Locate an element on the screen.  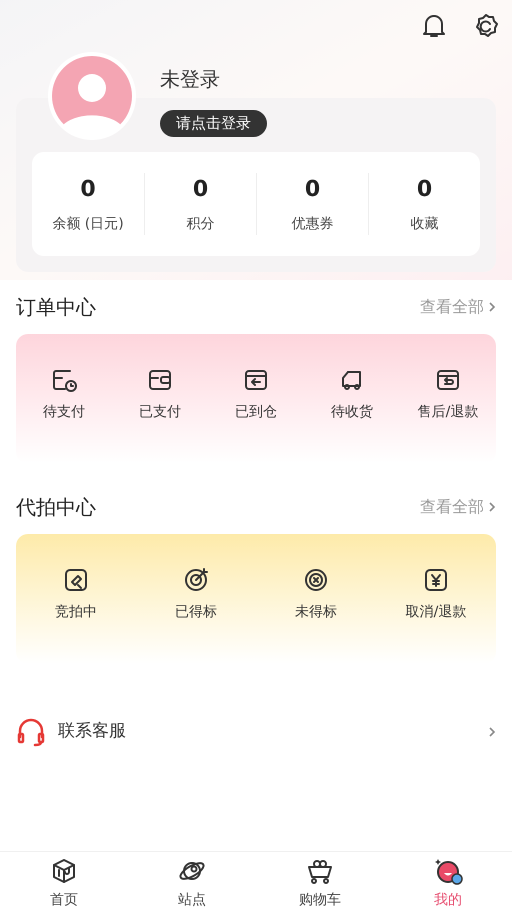
customer-service-row: 联系客服 is located at coordinates (256, 732).